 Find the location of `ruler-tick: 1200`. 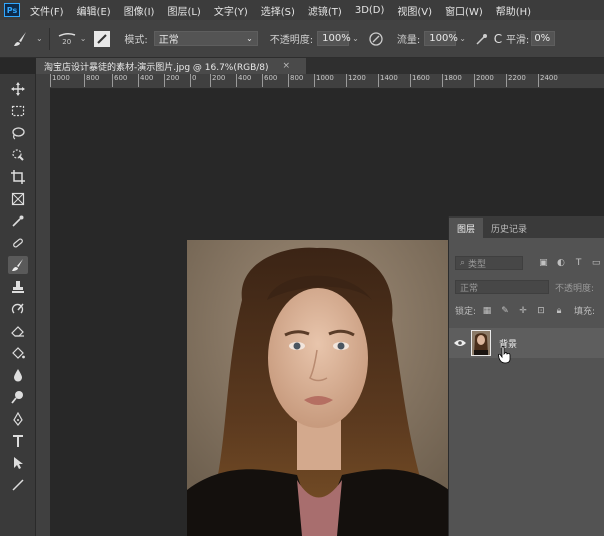

ruler-tick: 1200 is located at coordinates (356, 80).